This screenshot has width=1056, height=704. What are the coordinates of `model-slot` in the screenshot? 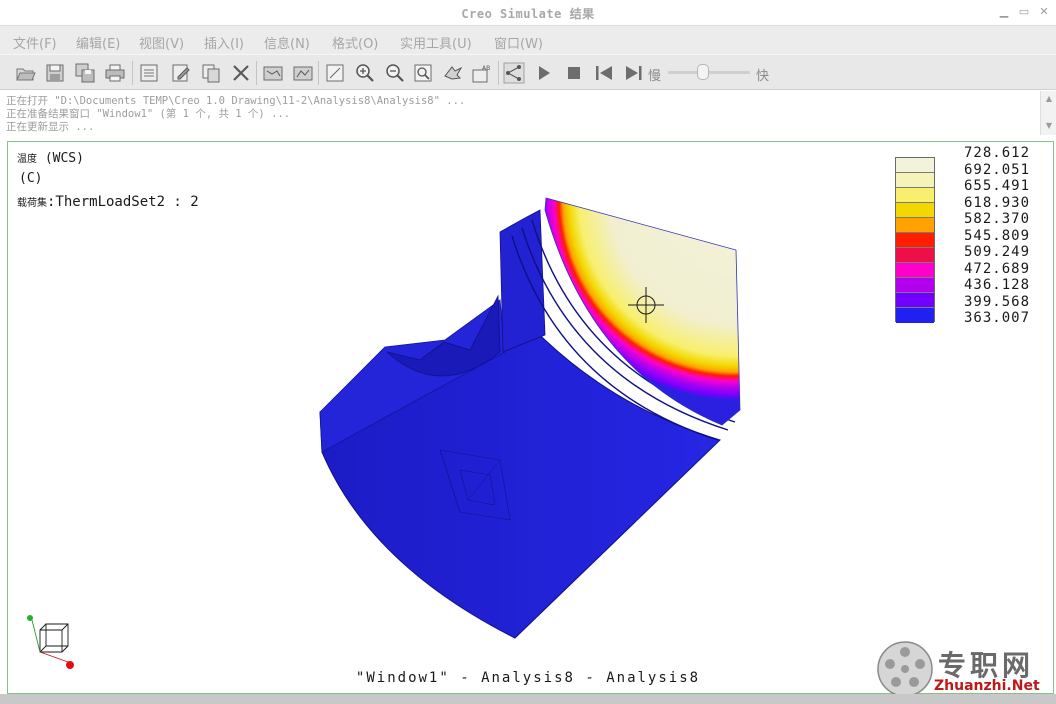 It's located at (443, 335).